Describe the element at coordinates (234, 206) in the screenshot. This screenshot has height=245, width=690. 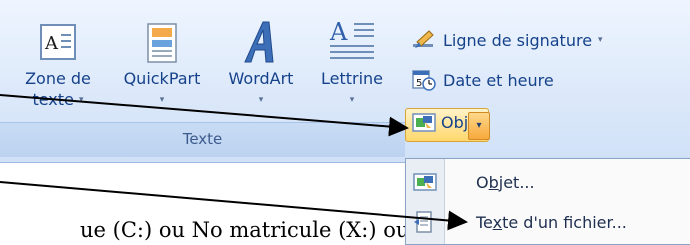
I see `arrow-to-texte-fichier` at that location.